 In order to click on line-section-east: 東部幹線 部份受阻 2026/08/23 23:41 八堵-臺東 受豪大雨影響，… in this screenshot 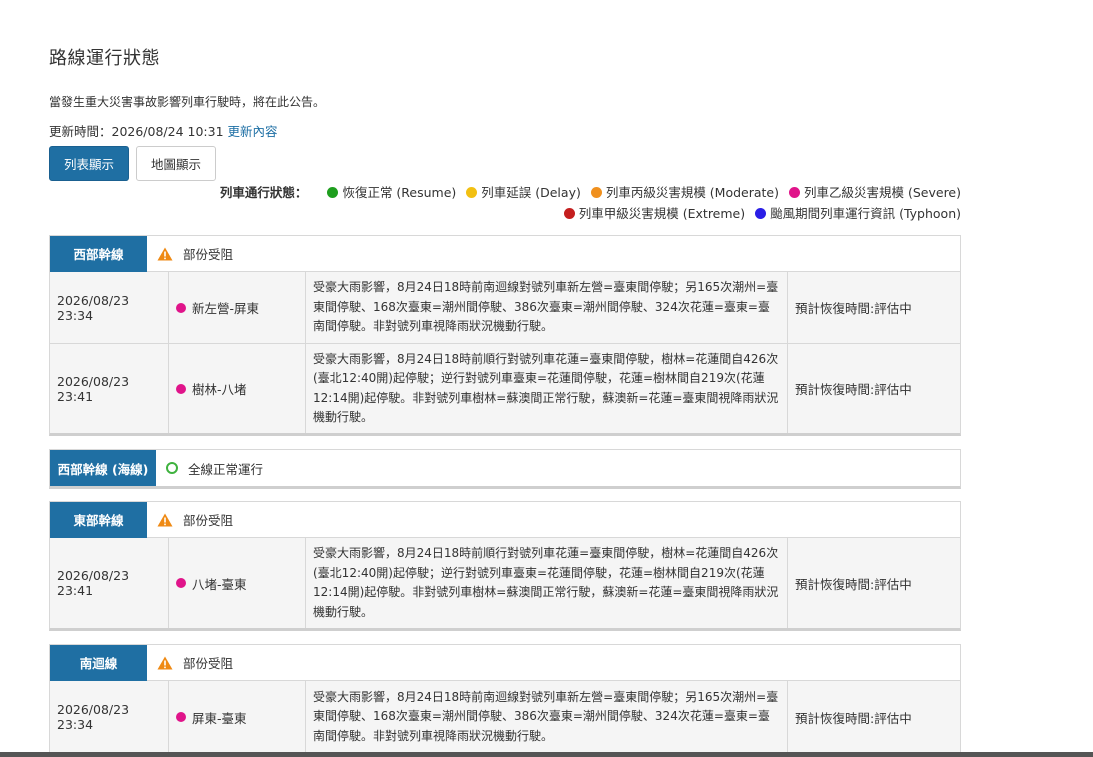, I will do `click(505, 566)`.